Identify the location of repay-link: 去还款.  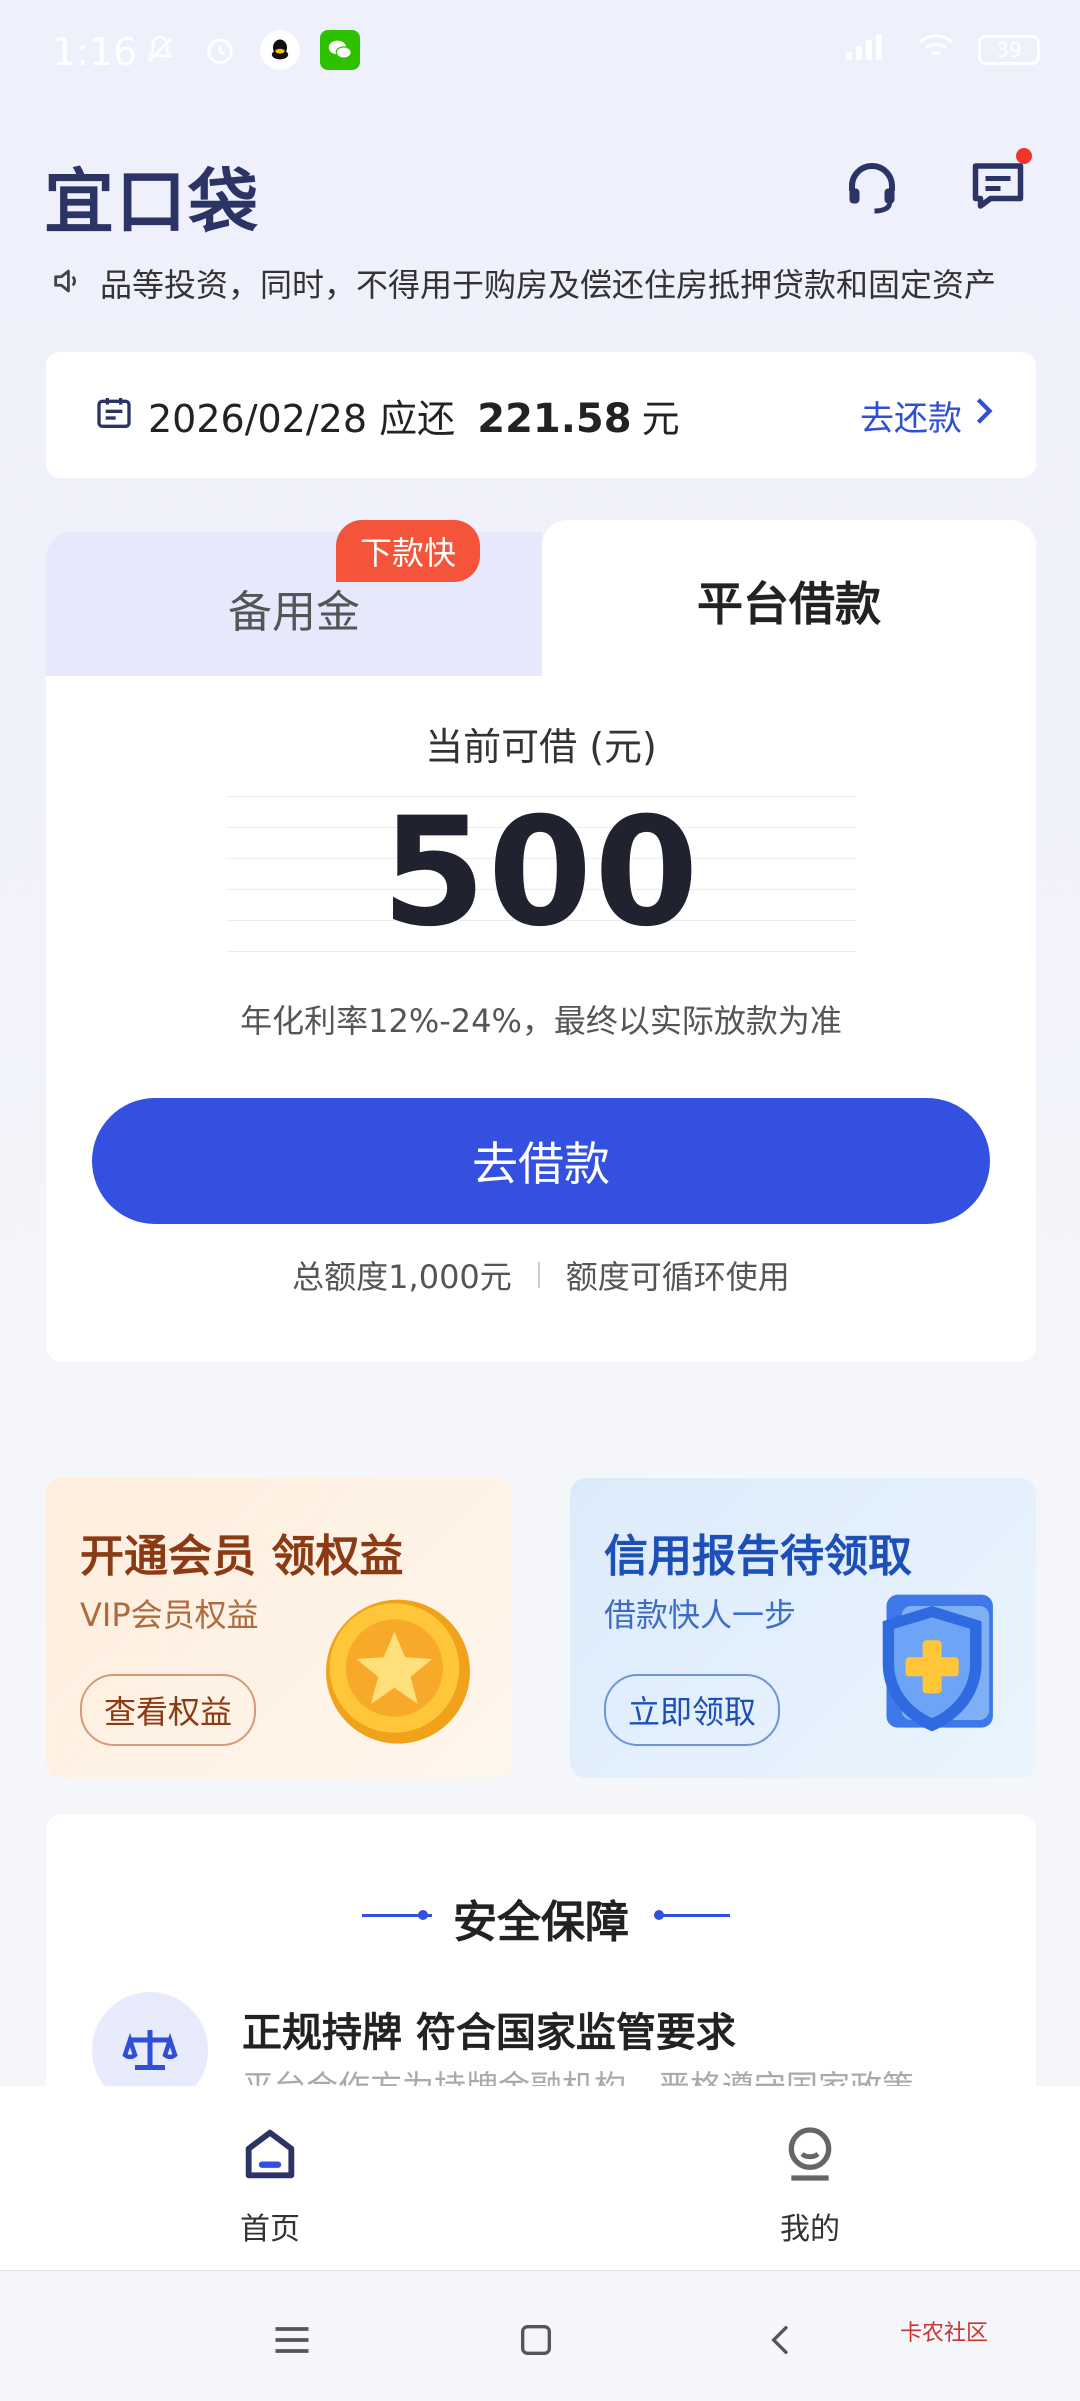
(928, 415).